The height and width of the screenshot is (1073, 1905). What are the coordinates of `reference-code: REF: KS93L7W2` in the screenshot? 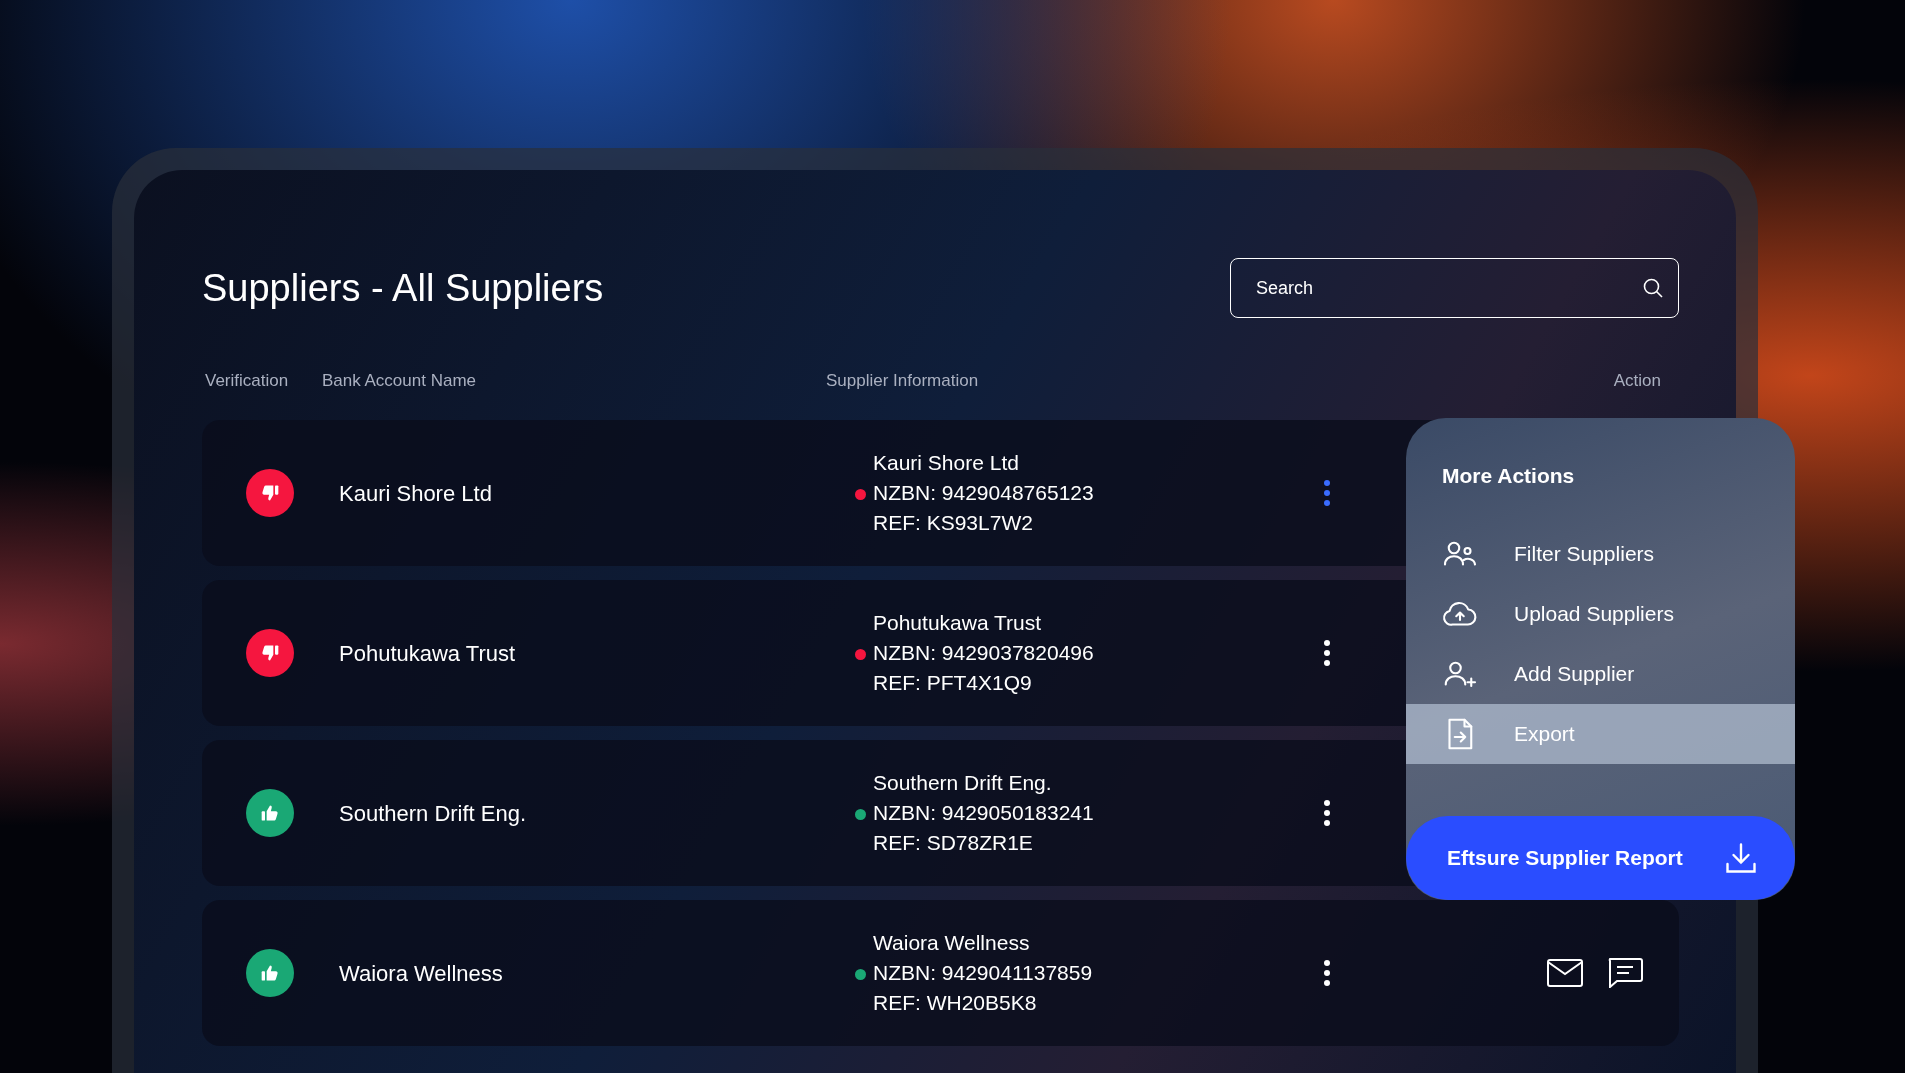 It's located at (953, 523).